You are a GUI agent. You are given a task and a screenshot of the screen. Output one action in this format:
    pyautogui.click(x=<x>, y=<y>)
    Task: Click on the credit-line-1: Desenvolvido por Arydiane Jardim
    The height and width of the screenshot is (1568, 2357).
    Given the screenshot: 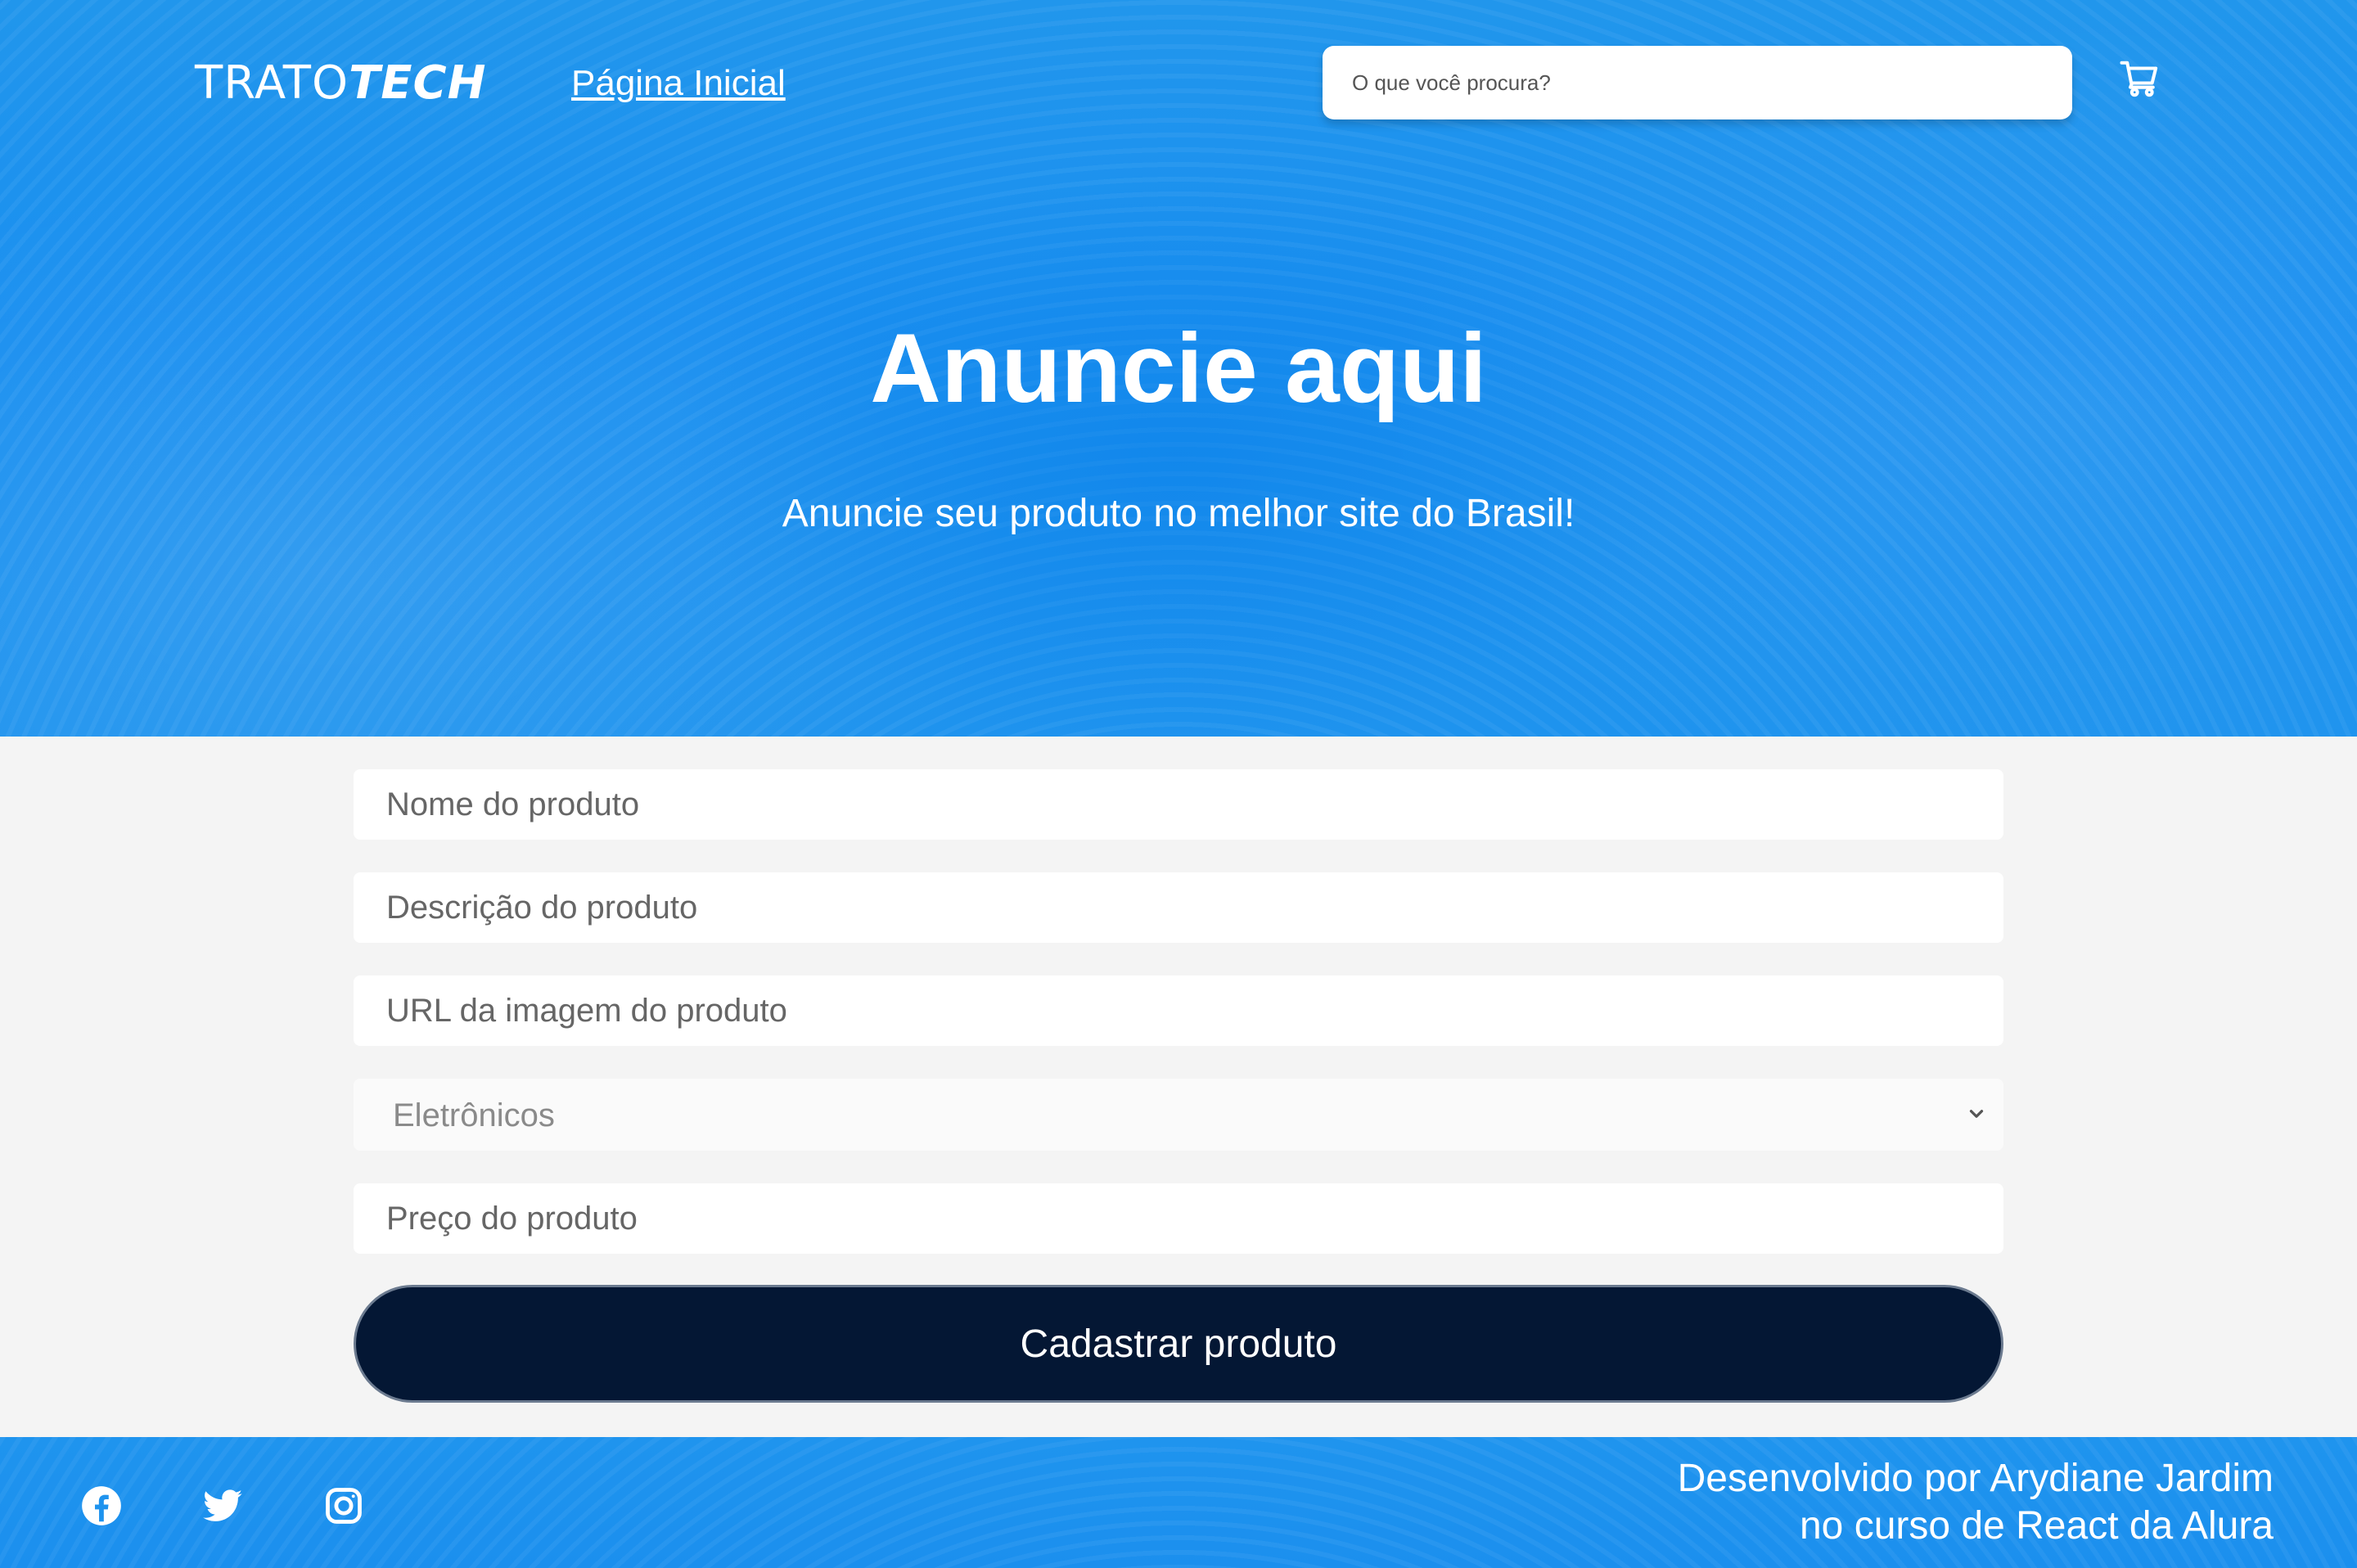 What is the action you would take?
    pyautogui.click(x=1975, y=1478)
    